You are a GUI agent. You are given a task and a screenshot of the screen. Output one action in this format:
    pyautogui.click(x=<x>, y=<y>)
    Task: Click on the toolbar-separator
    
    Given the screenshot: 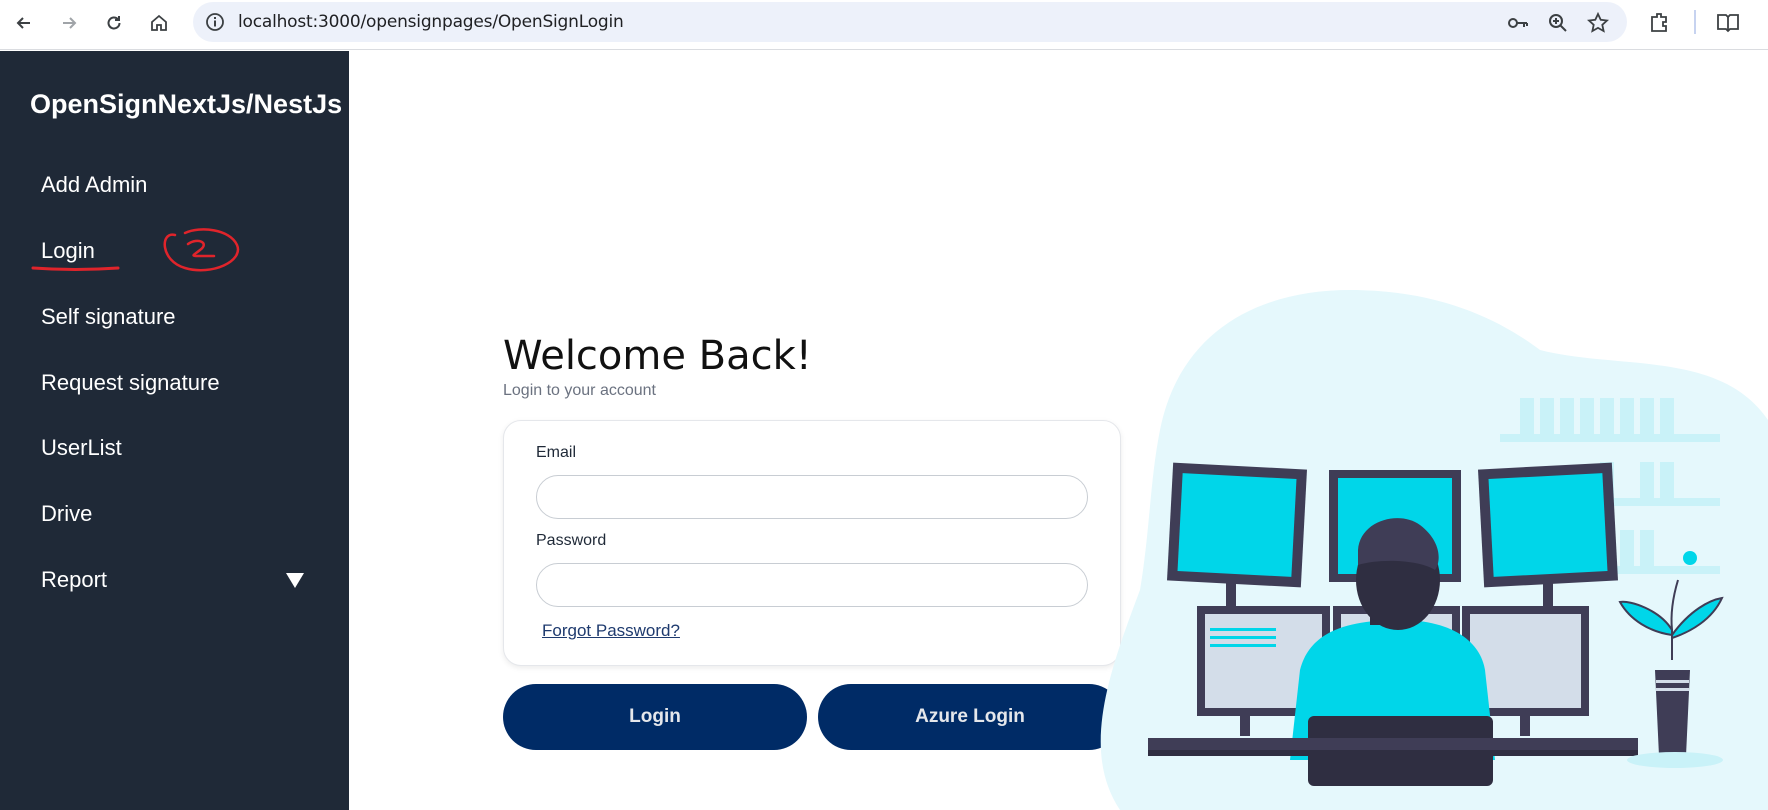 What is the action you would take?
    pyautogui.click(x=1695, y=22)
    